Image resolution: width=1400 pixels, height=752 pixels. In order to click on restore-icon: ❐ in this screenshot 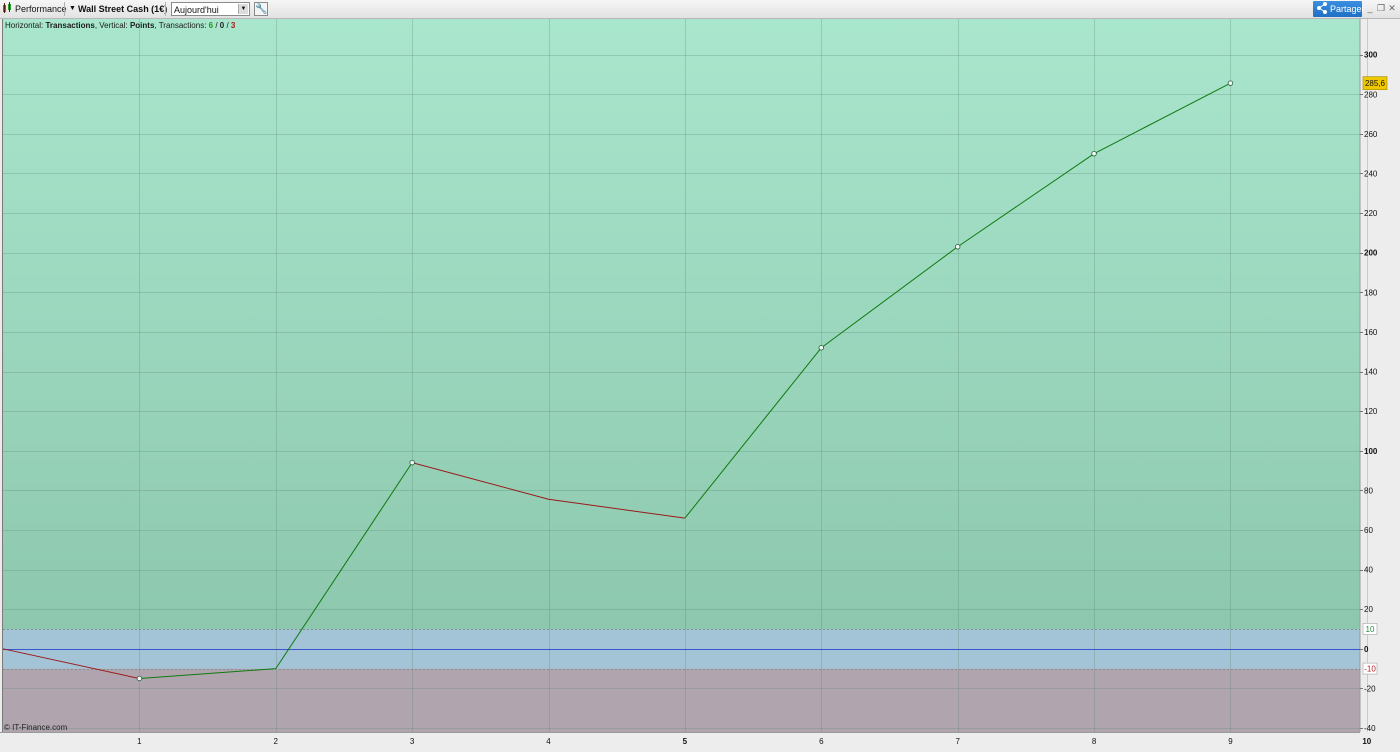, I will do `click(1381, 8)`.